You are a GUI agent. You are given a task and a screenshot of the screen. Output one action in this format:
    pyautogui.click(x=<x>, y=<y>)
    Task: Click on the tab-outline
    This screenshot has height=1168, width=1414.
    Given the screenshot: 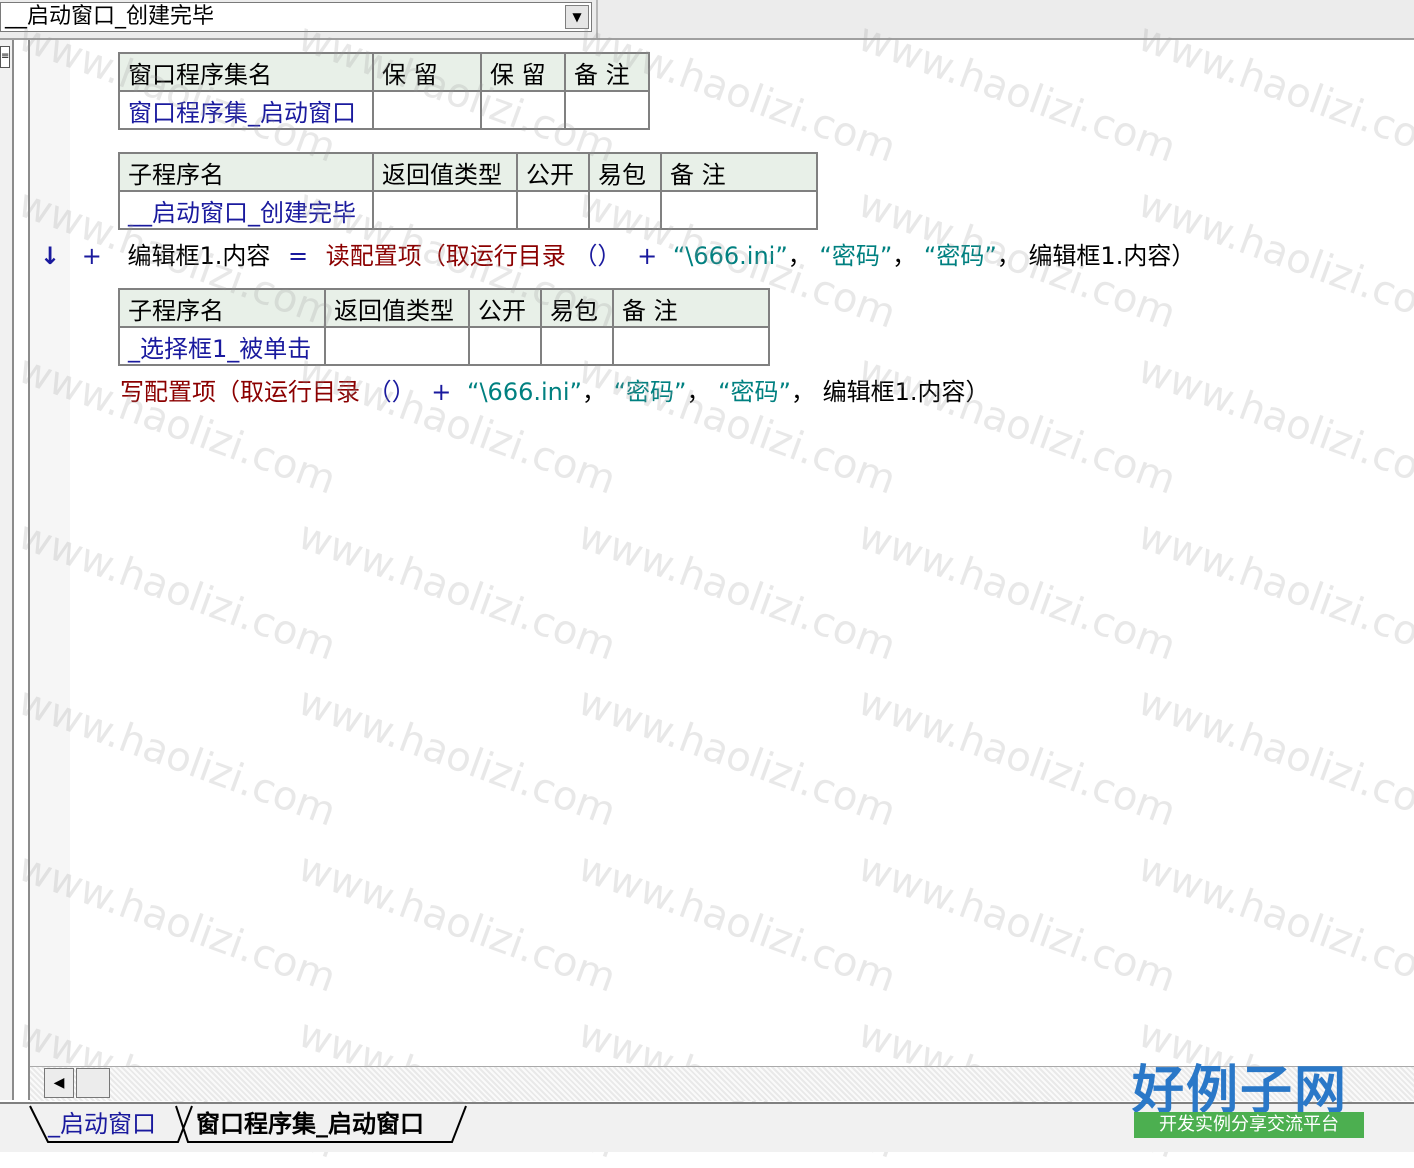 What is the action you would take?
    pyautogui.click(x=248, y=1124)
    